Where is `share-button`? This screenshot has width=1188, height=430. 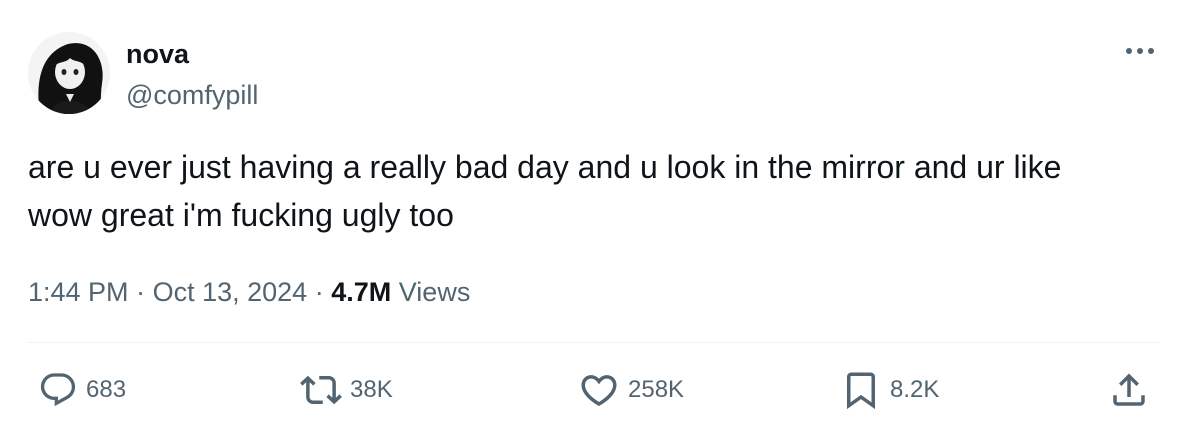 share-button is located at coordinates (1129, 390).